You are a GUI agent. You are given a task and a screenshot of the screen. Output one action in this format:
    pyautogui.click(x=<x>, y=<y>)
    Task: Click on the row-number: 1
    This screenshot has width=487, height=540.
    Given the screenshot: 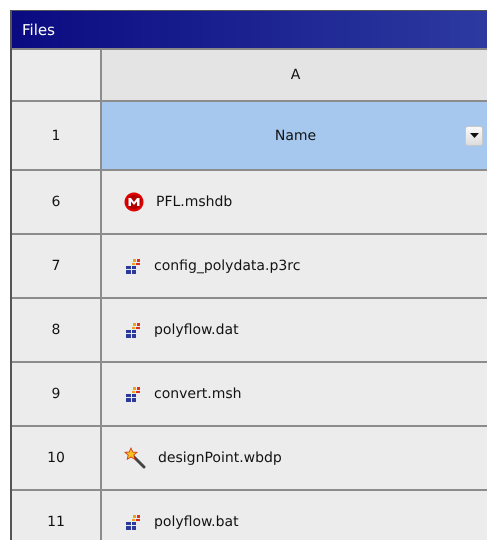 What is the action you would take?
    pyautogui.click(x=57, y=135)
    